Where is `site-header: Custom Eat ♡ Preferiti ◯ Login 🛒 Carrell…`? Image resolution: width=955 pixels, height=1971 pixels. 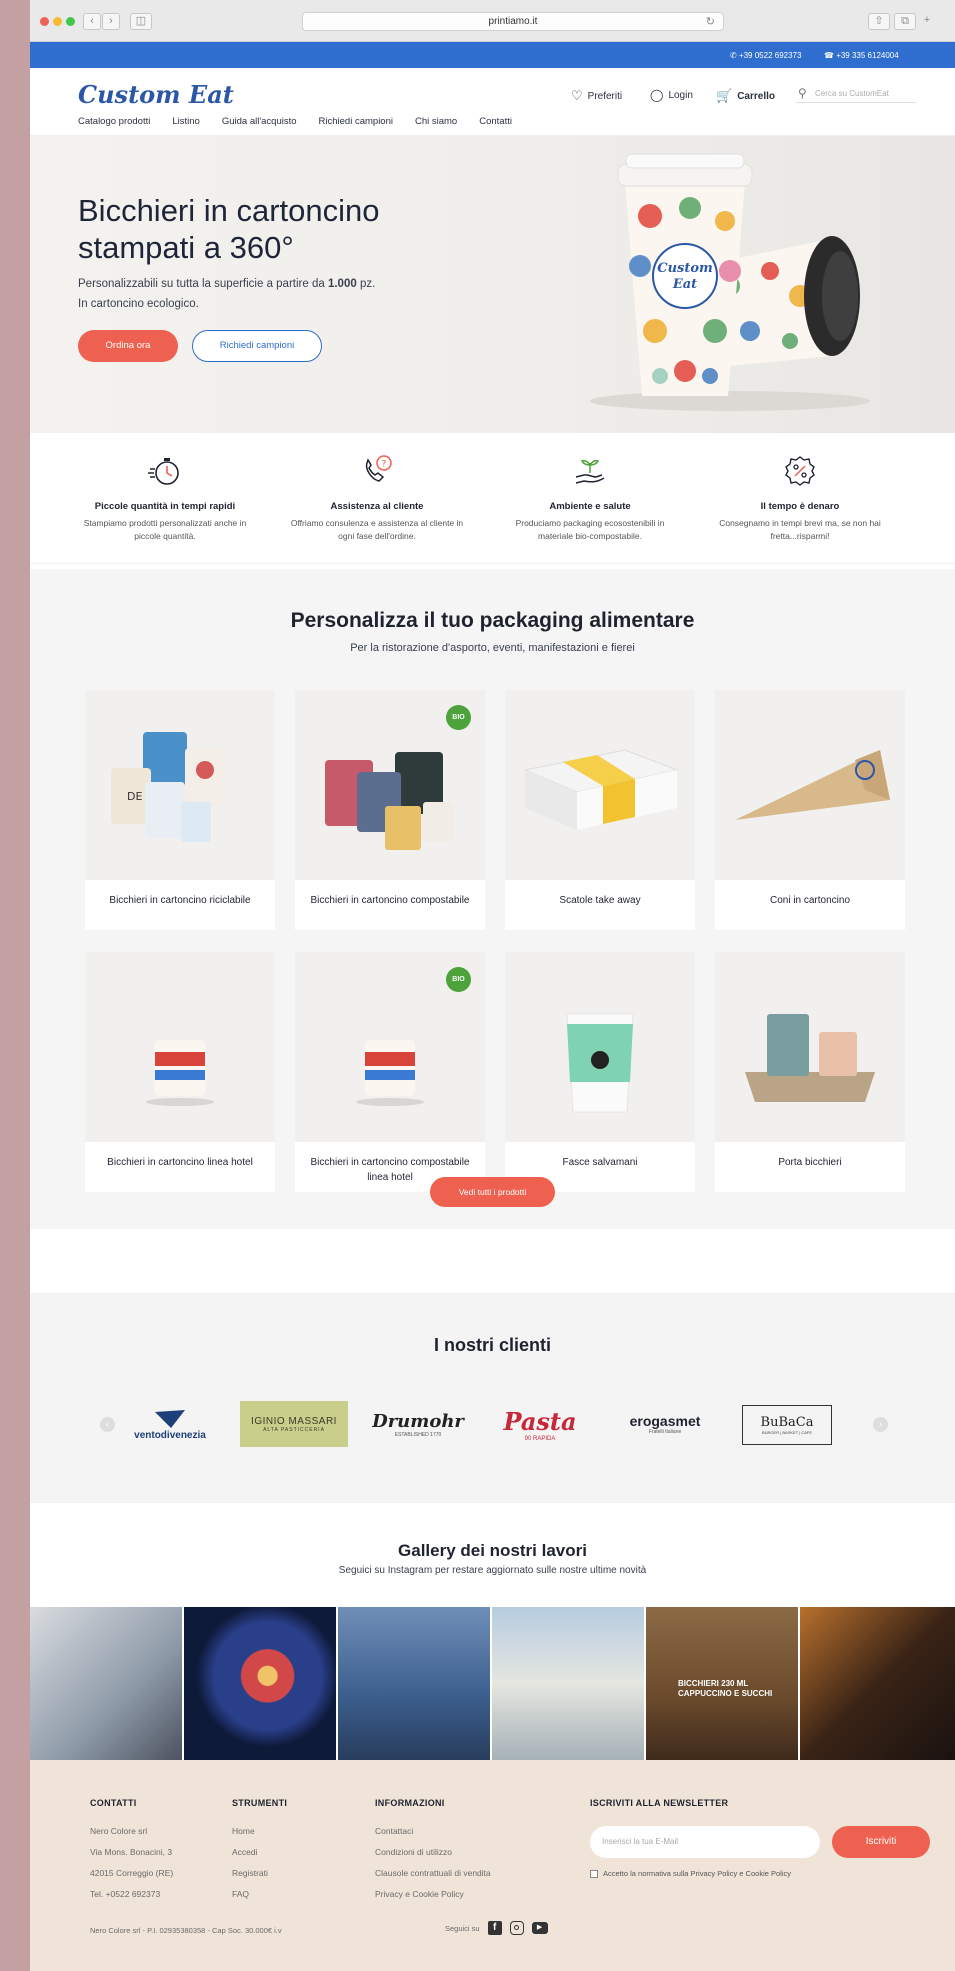
site-header: Custom Eat ♡ Preferiti ◯ Login 🛒 Carrell… is located at coordinates (492, 102).